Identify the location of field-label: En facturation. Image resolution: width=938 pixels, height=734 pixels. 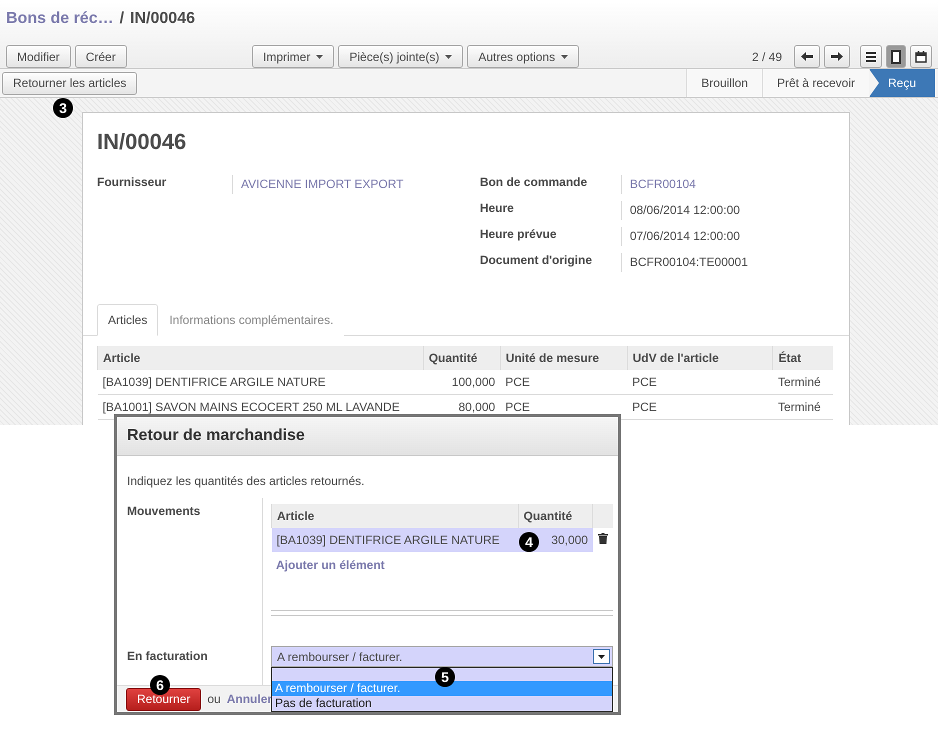
(168, 656).